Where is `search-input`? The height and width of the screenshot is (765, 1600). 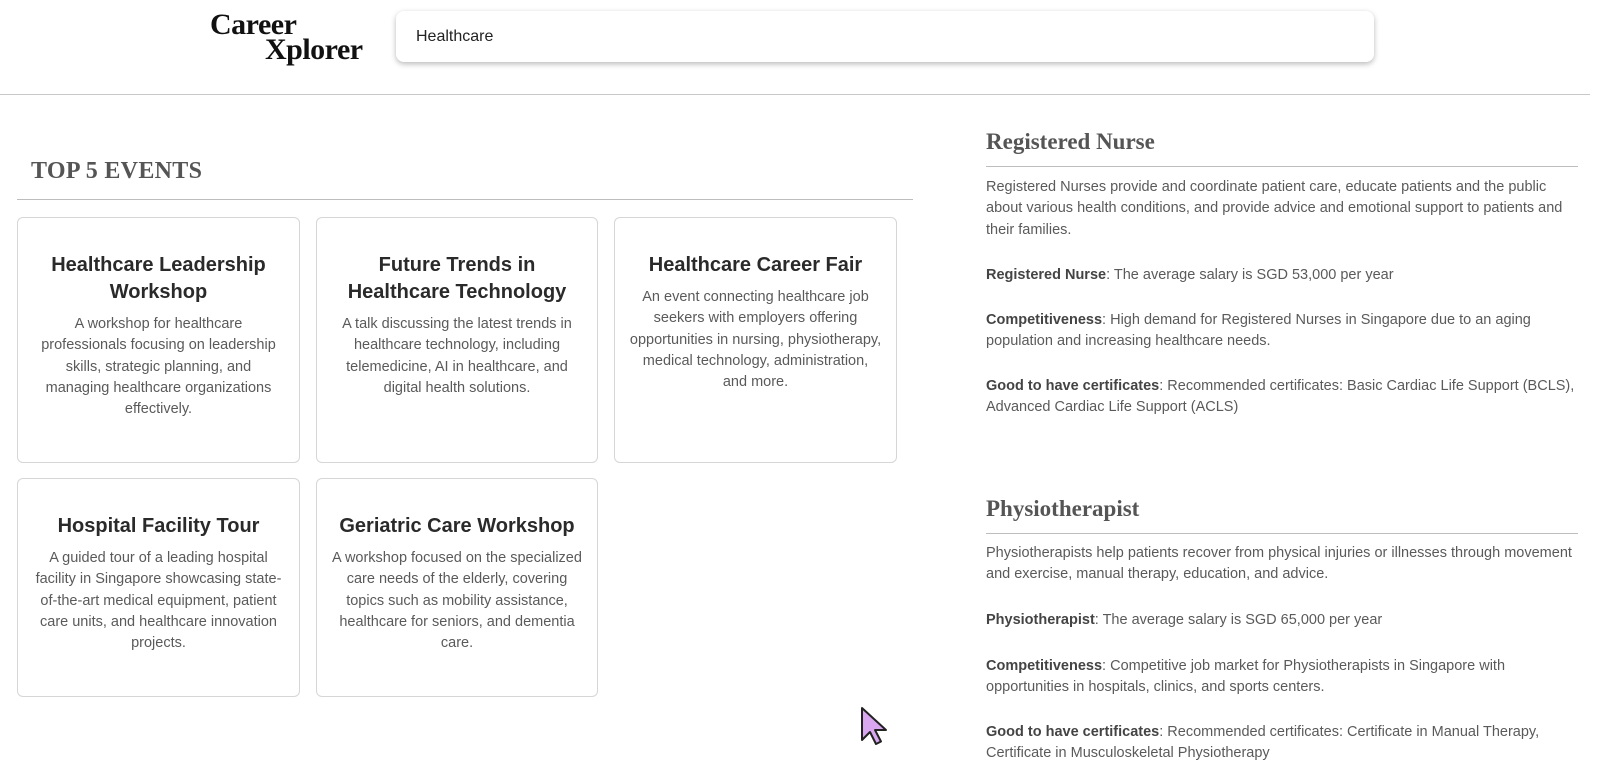
search-input is located at coordinates (885, 36).